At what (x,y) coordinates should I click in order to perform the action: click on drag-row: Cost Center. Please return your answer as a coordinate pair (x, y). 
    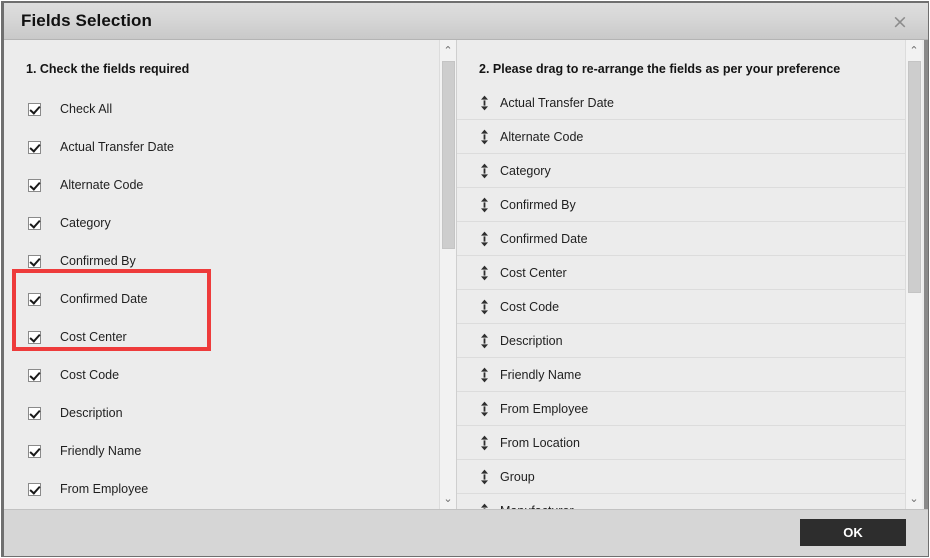
    Looking at the image, I should click on (681, 273).